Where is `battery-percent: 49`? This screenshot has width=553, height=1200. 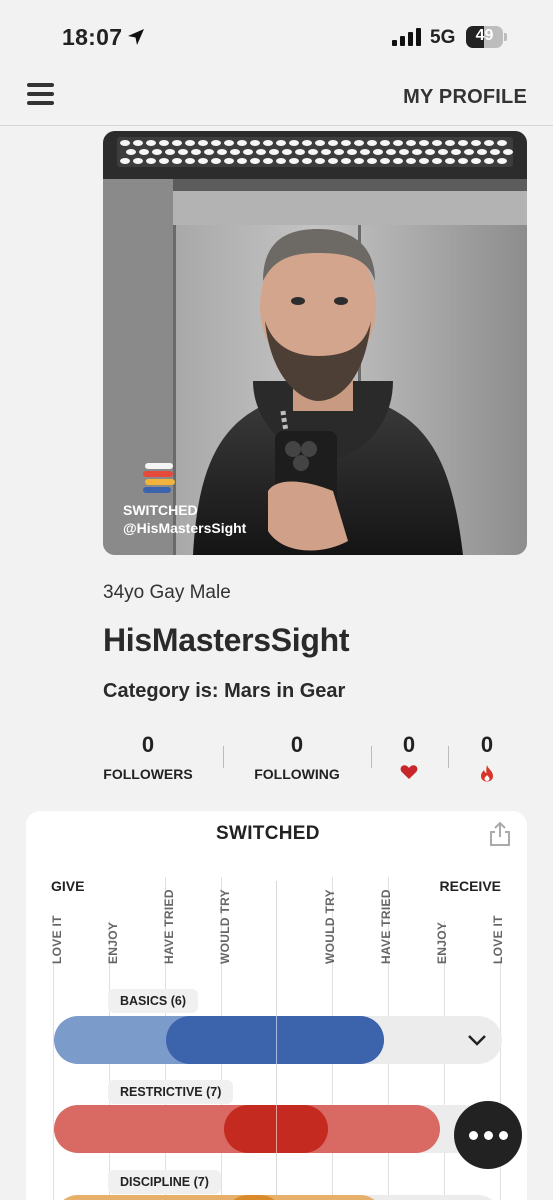
battery-percent: 49 is located at coordinates (484, 35).